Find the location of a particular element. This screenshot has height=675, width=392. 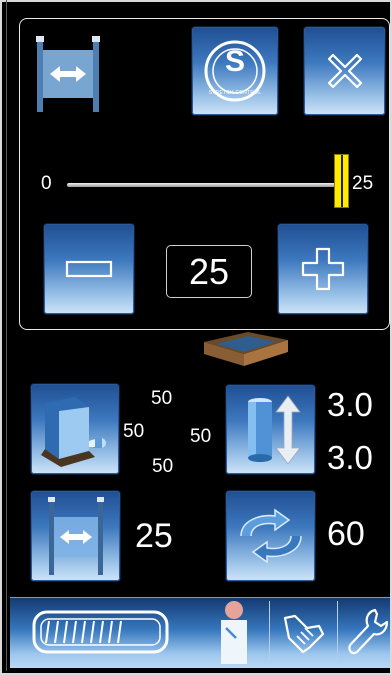

handshake-icon is located at coordinates (304, 633).